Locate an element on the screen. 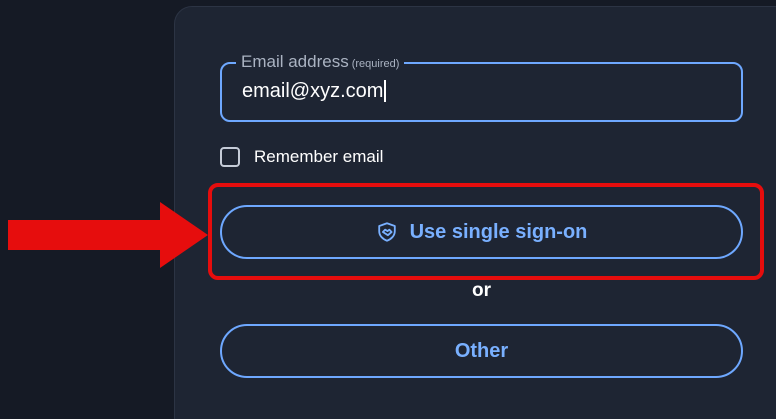  other-button: Other is located at coordinates (481, 351).